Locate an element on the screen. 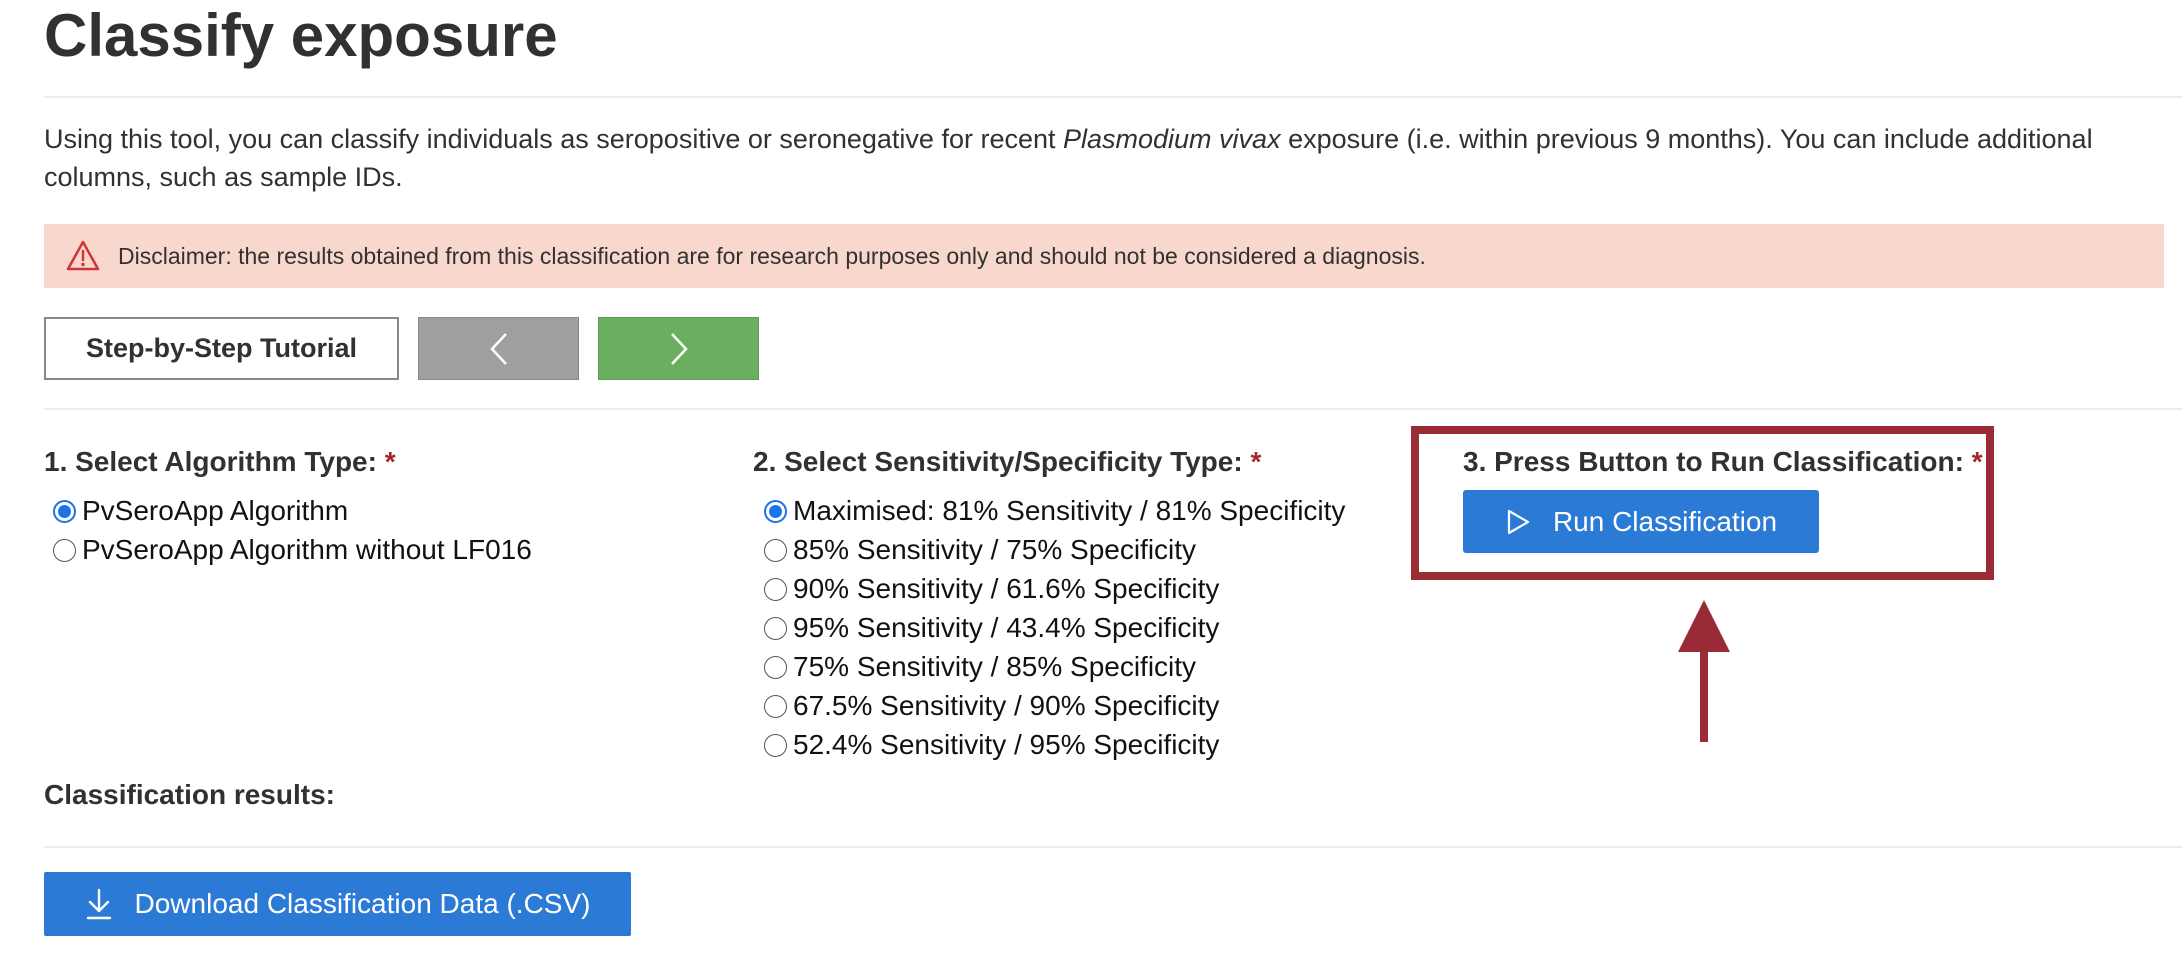 The image size is (2182, 966). download-button-label: Download Classification Data (.CSV) is located at coordinates (362, 903).